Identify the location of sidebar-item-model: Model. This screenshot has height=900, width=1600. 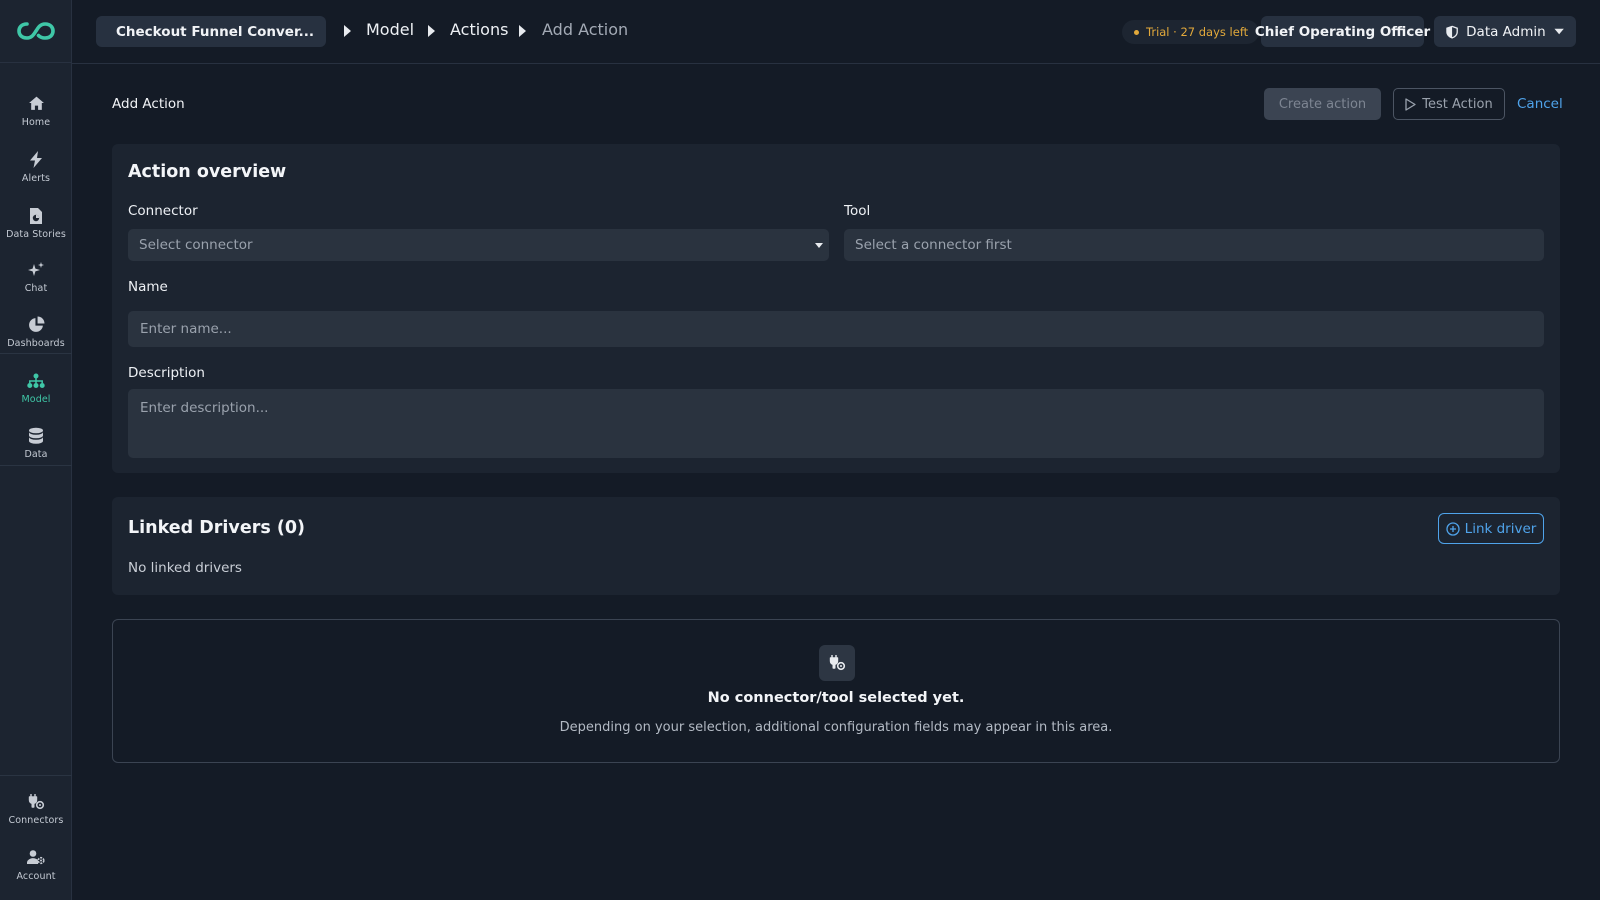
(36, 388).